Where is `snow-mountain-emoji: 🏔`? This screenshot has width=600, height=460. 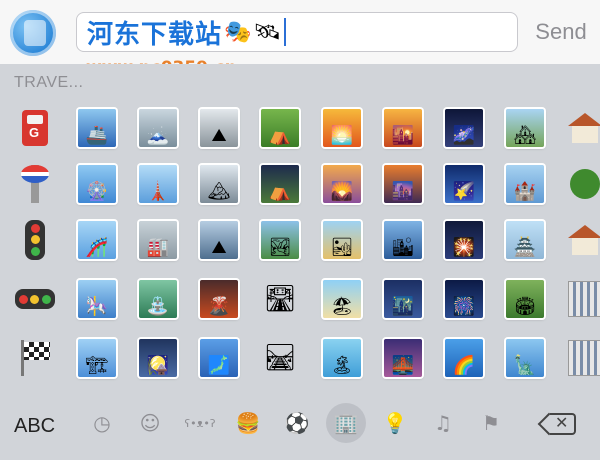 snow-mountain-emoji: 🏔 is located at coordinates (219, 184).